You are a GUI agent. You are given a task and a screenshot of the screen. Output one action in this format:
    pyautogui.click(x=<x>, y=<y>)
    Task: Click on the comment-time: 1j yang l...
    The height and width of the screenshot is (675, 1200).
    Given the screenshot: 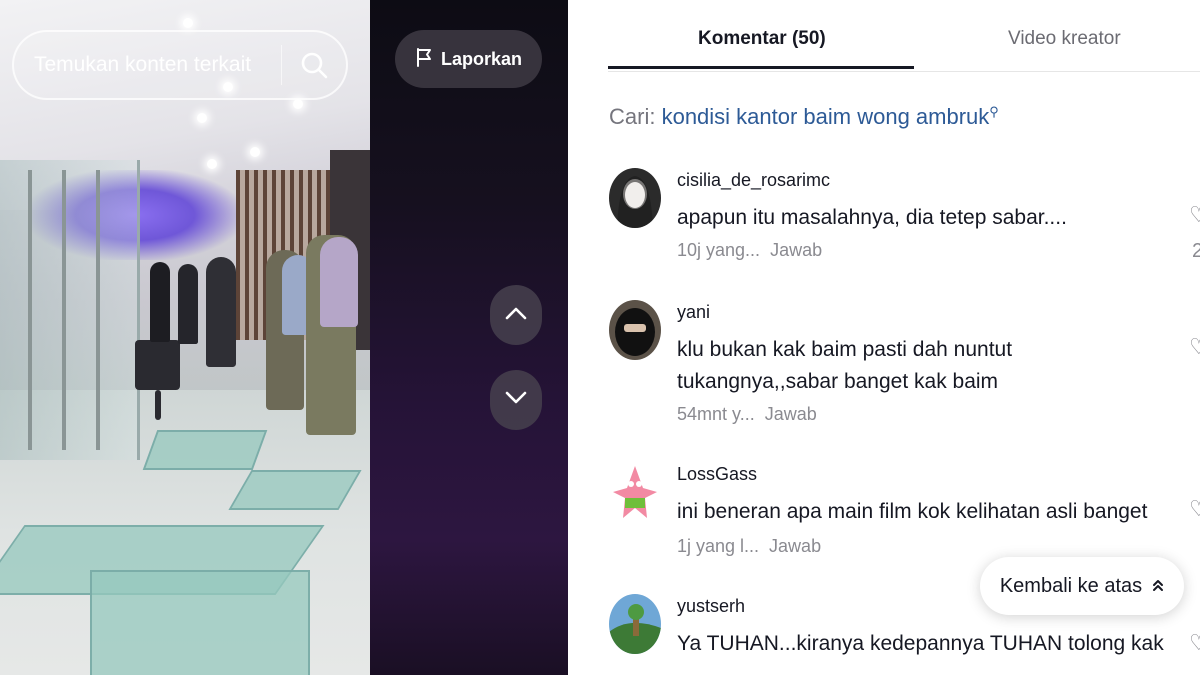 What is the action you would take?
    pyautogui.click(x=718, y=546)
    